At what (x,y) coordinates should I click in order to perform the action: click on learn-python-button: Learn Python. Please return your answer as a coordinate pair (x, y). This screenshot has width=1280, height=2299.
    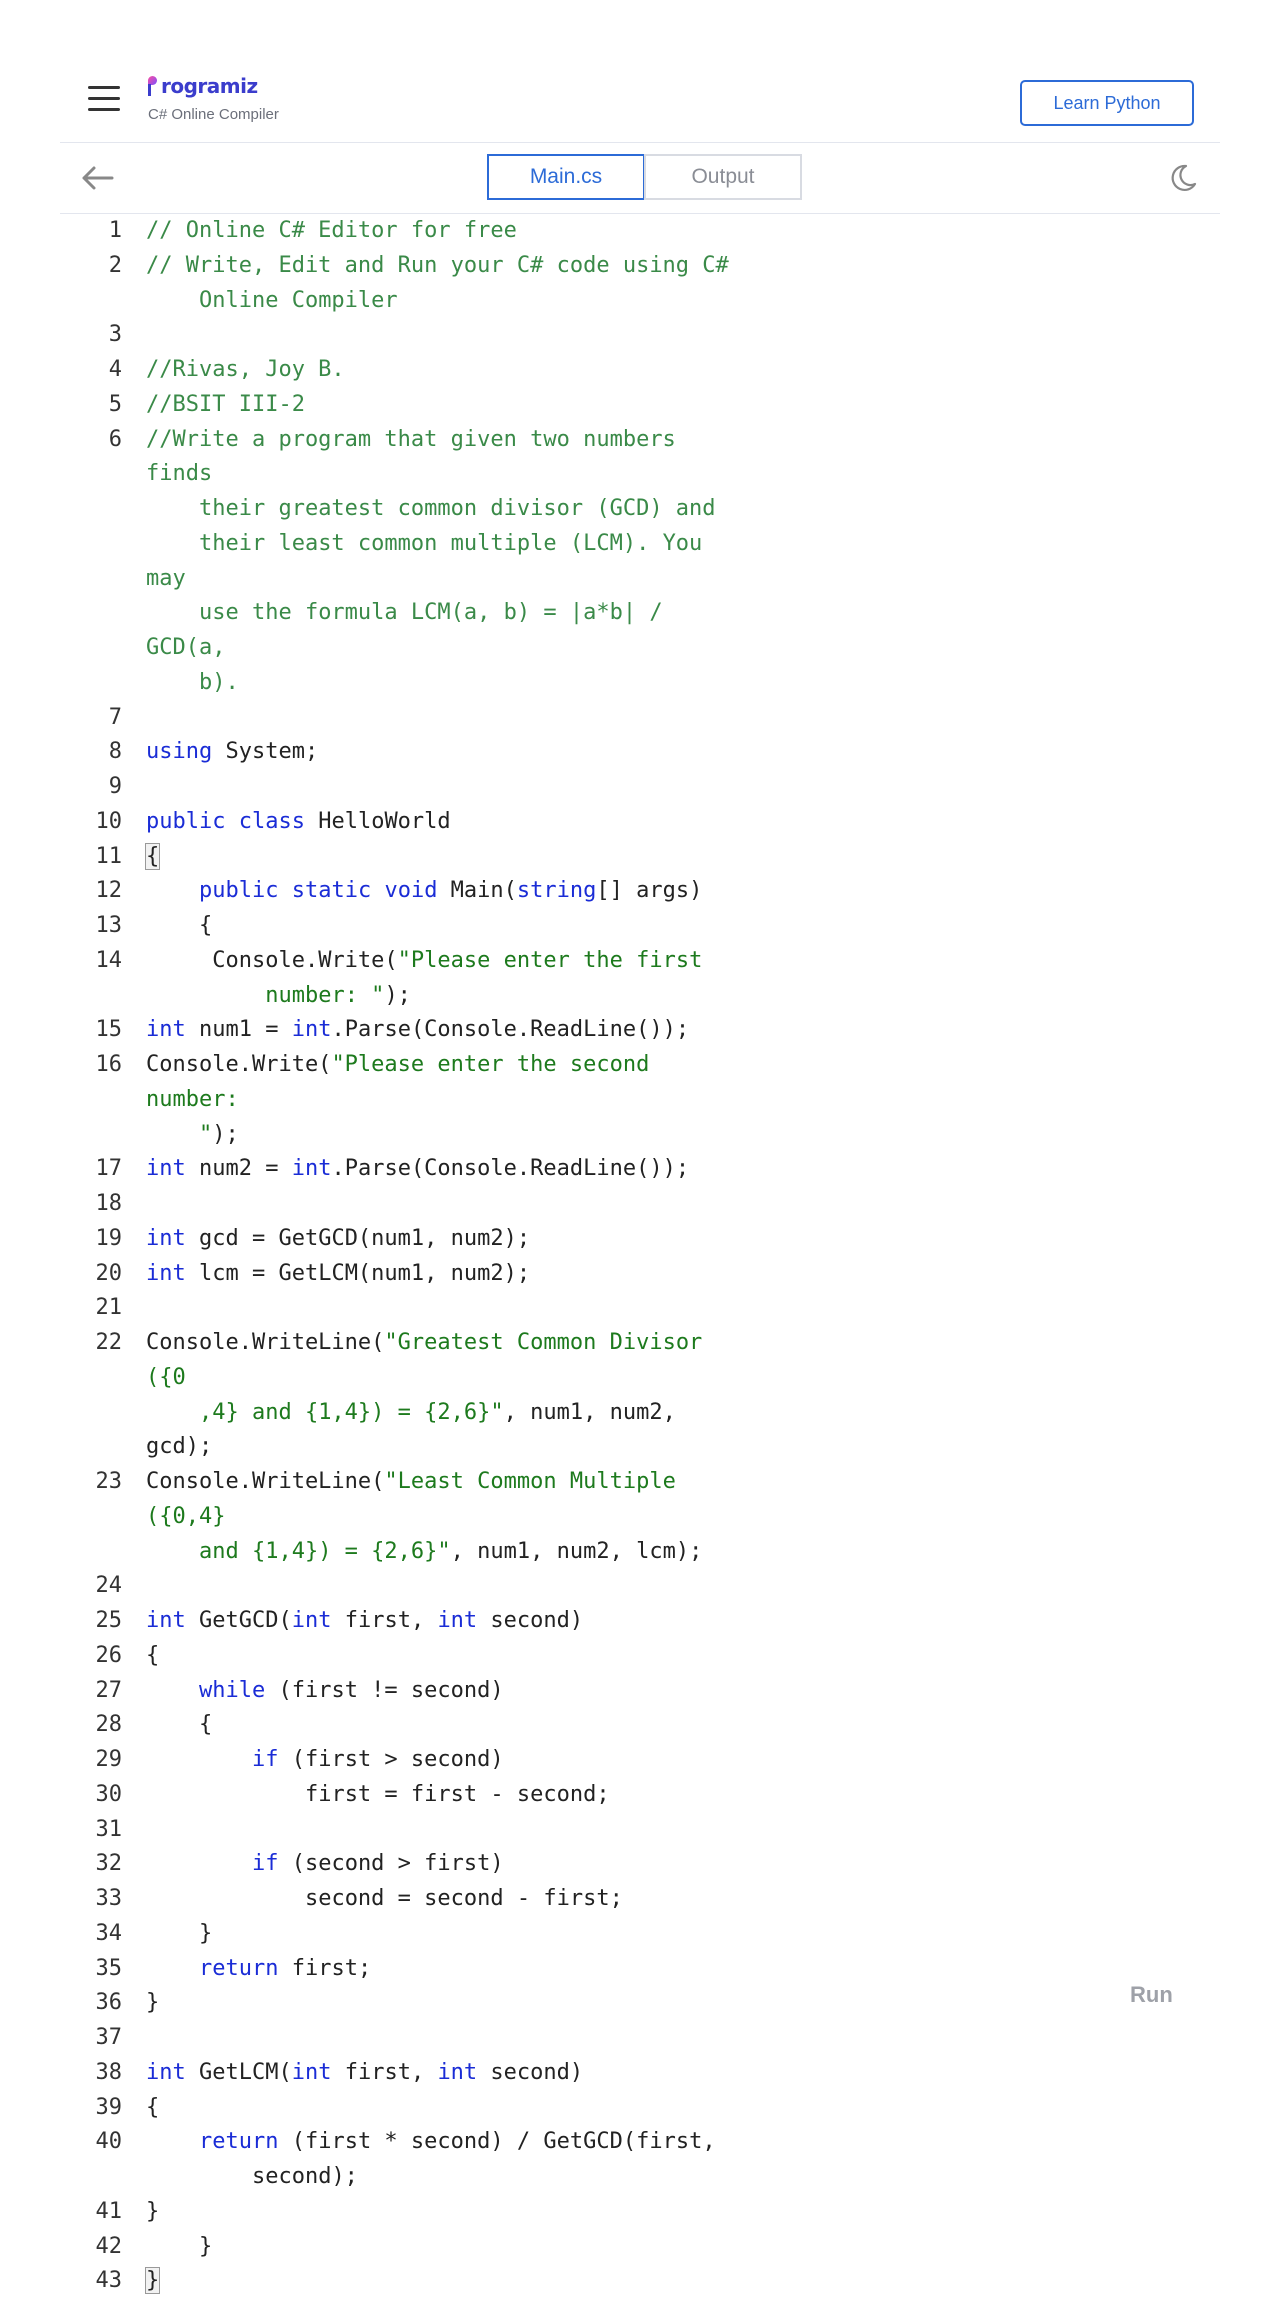
    Looking at the image, I should click on (1107, 103).